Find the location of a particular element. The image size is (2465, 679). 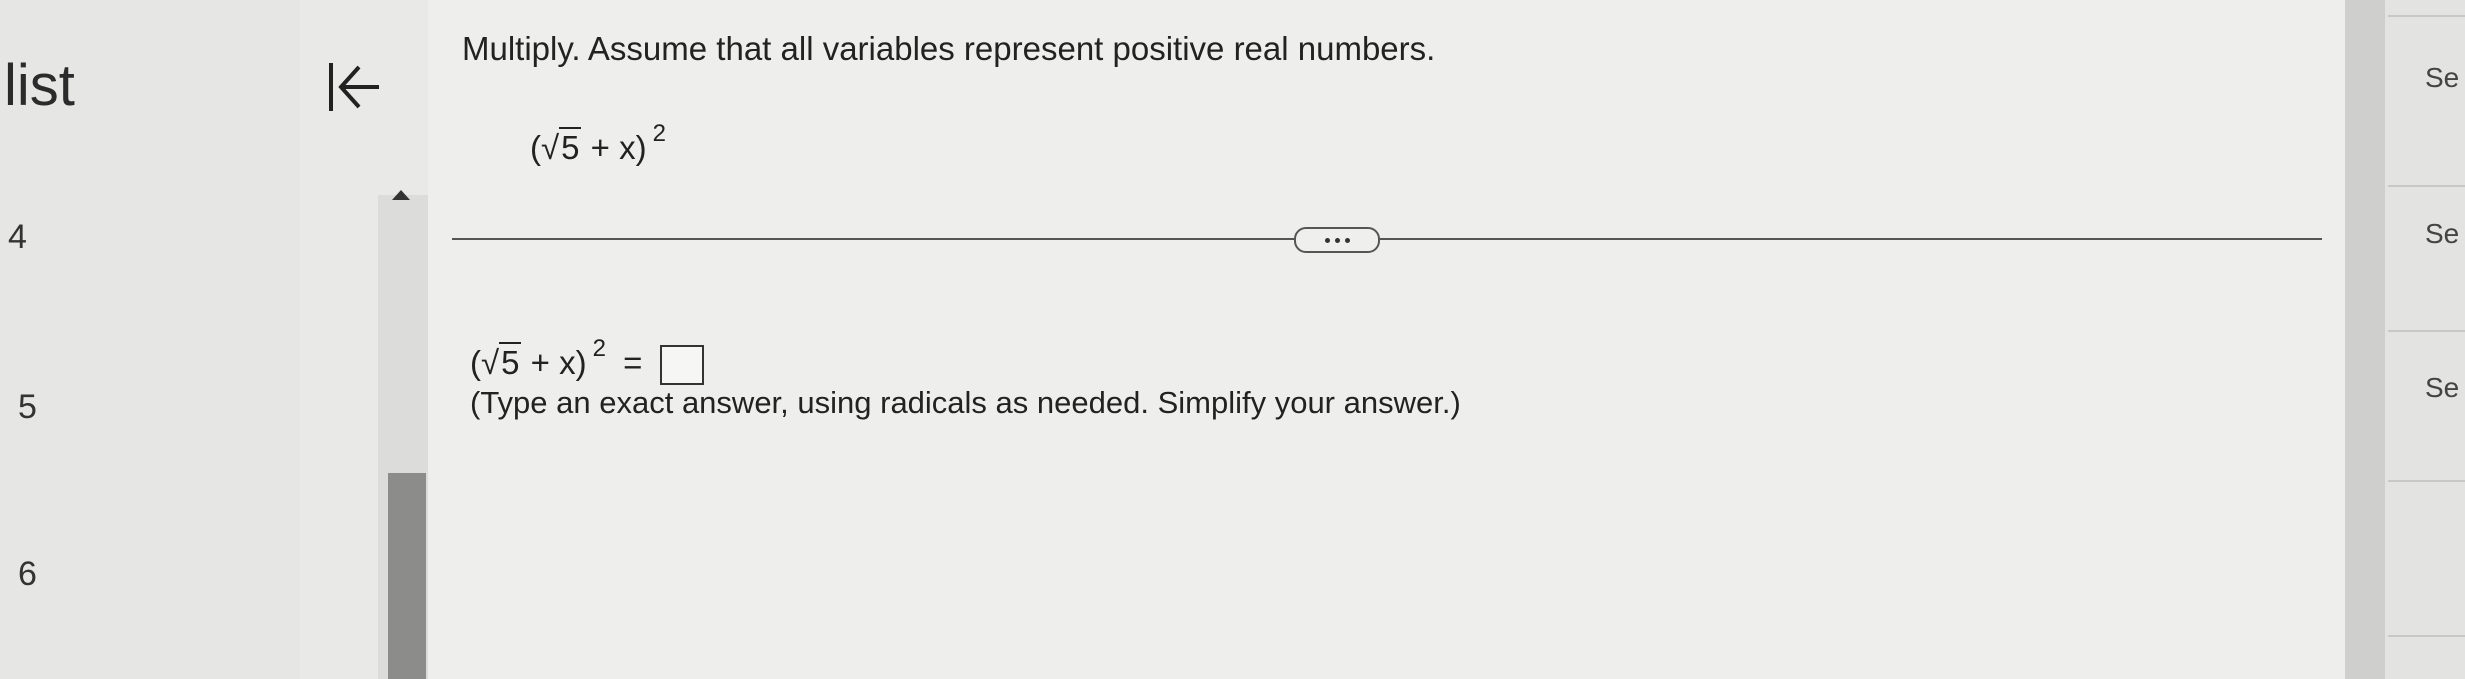

scroll-up-arrow-icon is located at coordinates (401, 195).